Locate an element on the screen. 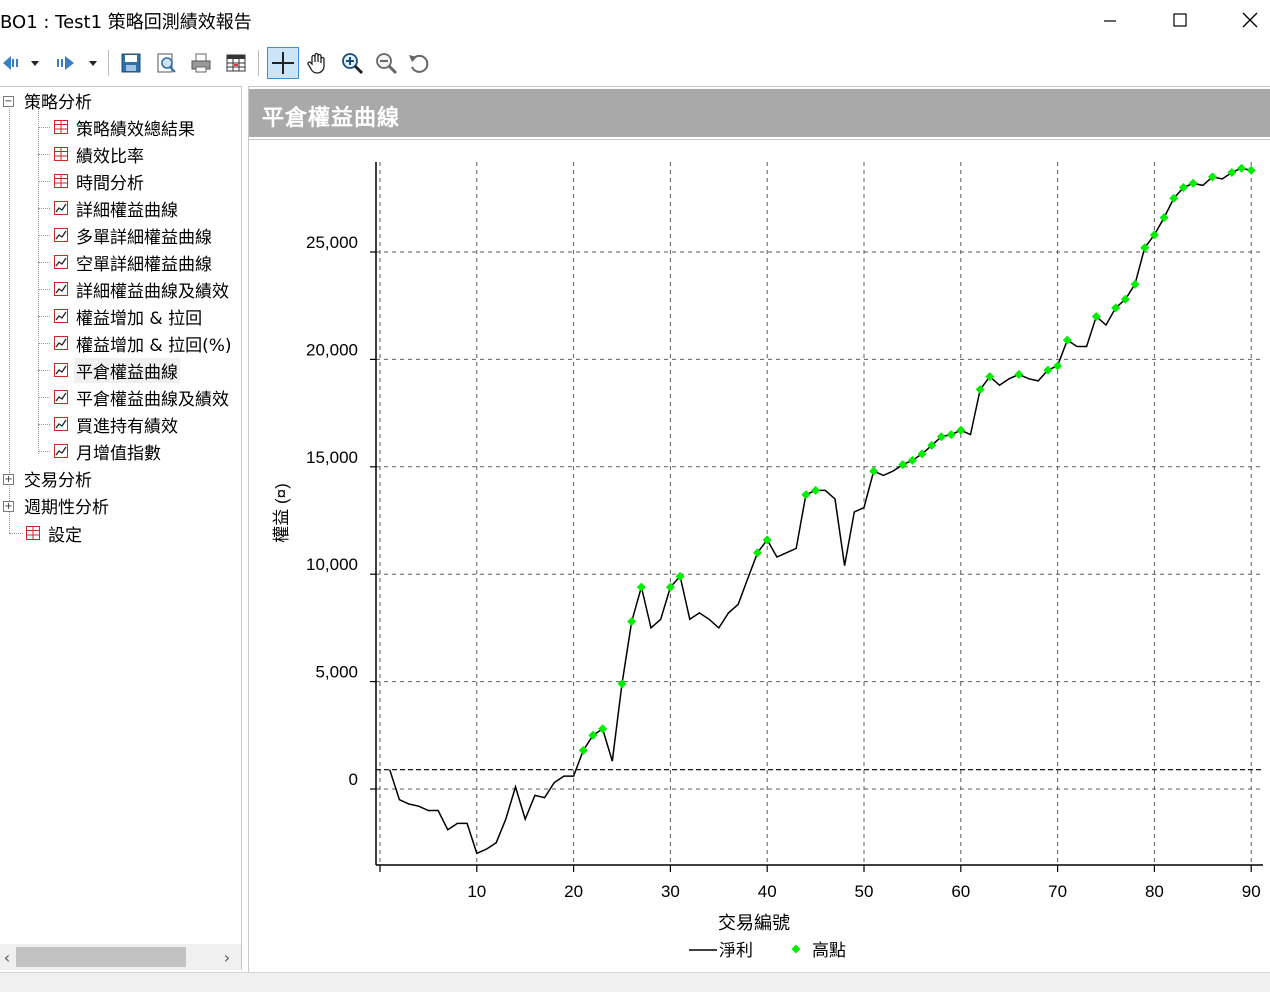 This screenshot has width=1270, height=992. print-preview-button is located at coordinates (166, 63).